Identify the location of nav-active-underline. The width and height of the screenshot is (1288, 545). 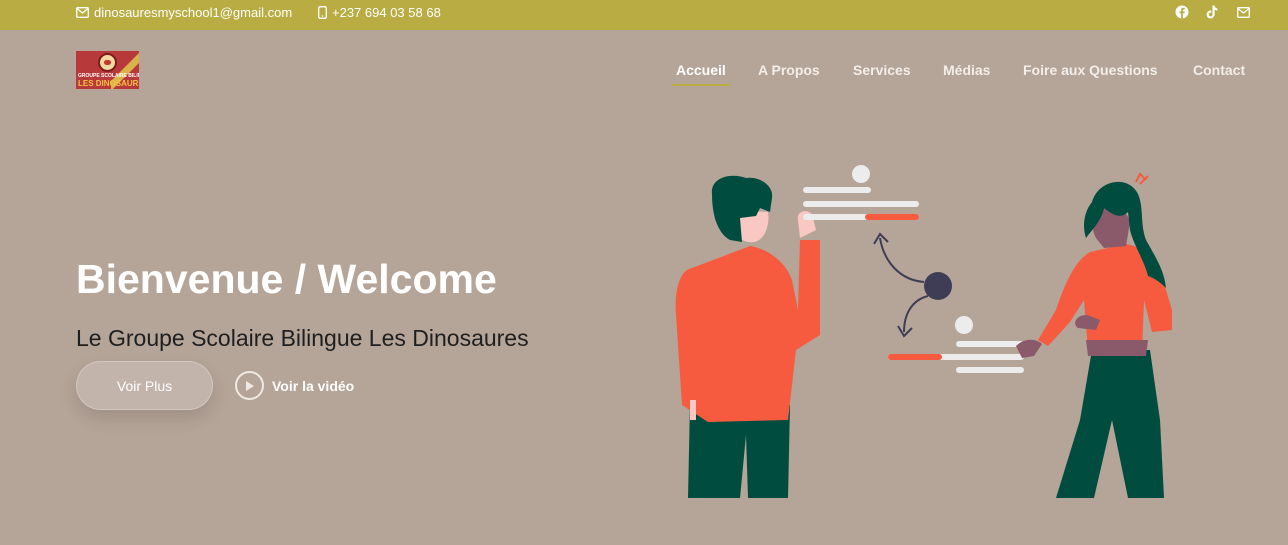
(701, 85).